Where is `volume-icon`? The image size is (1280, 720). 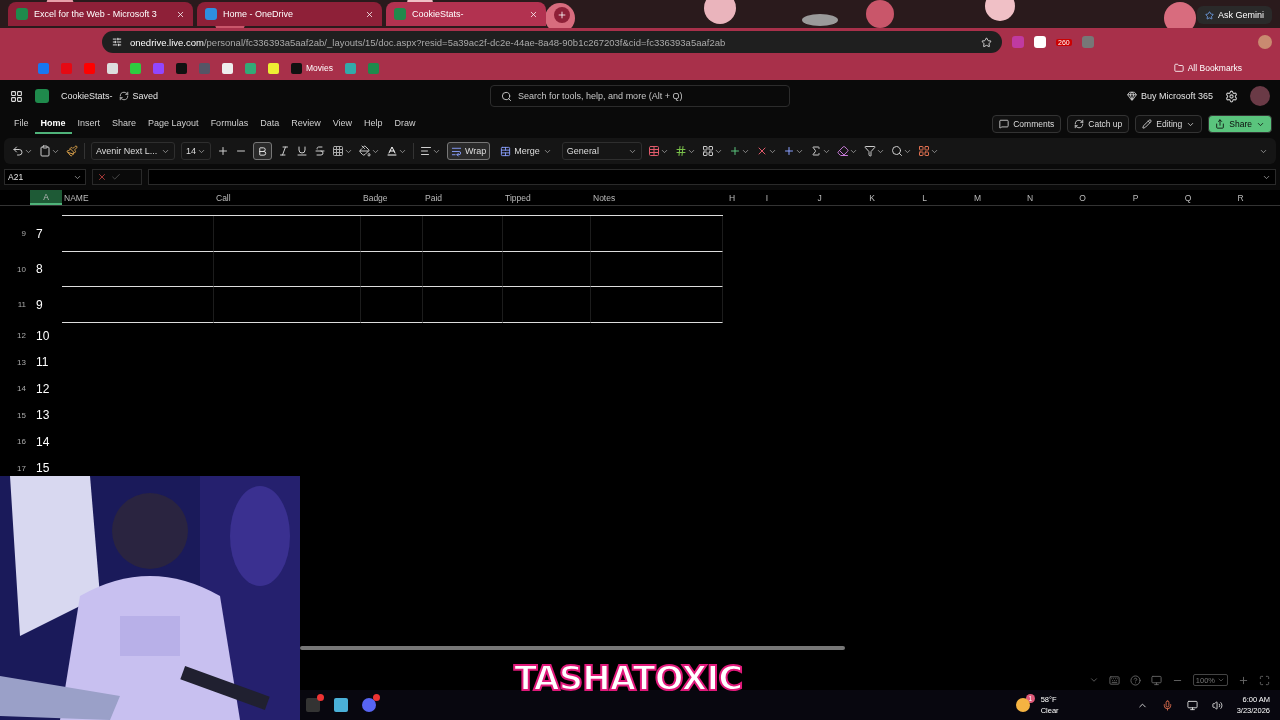
volume-icon is located at coordinates (1217, 705).